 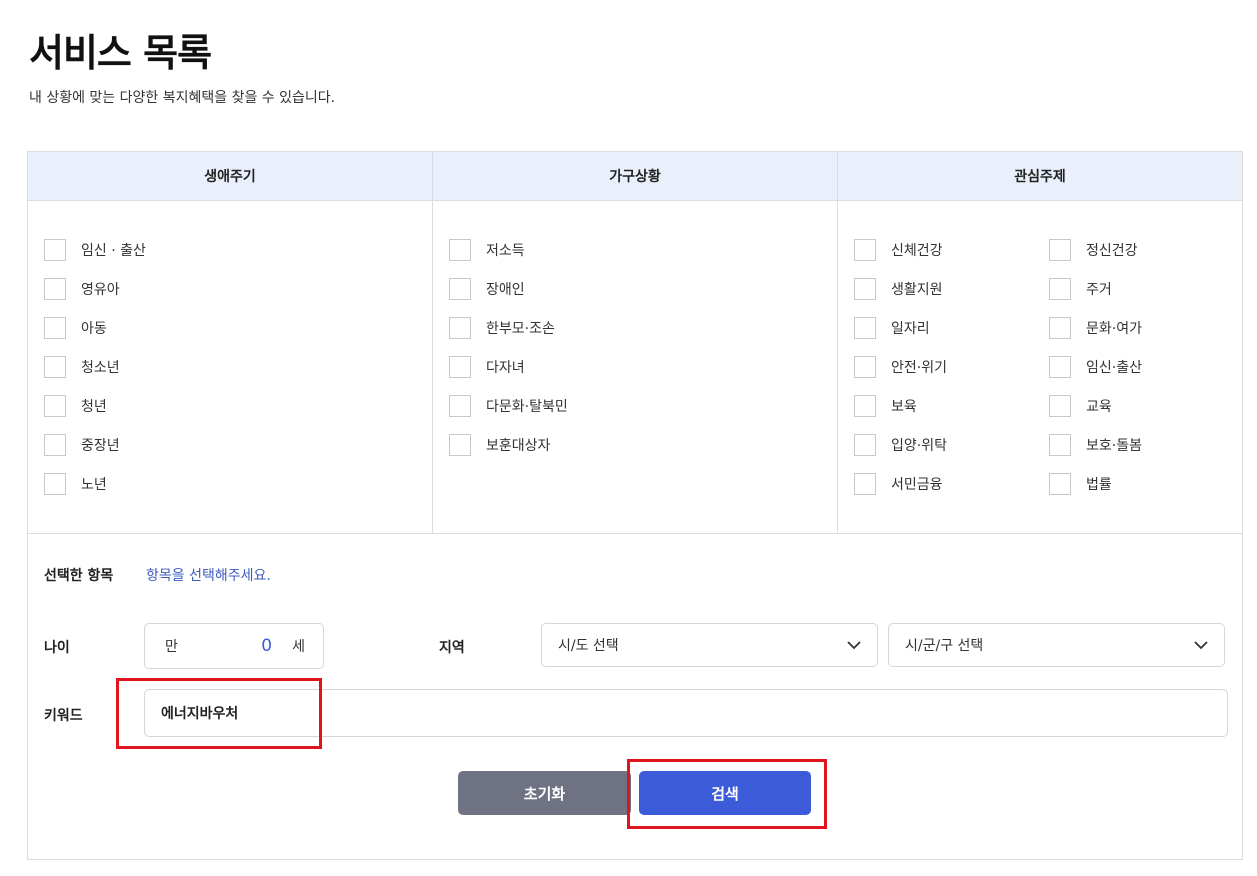 I want to click on checkbox-item: 청소년, so click(x=95, y=366).